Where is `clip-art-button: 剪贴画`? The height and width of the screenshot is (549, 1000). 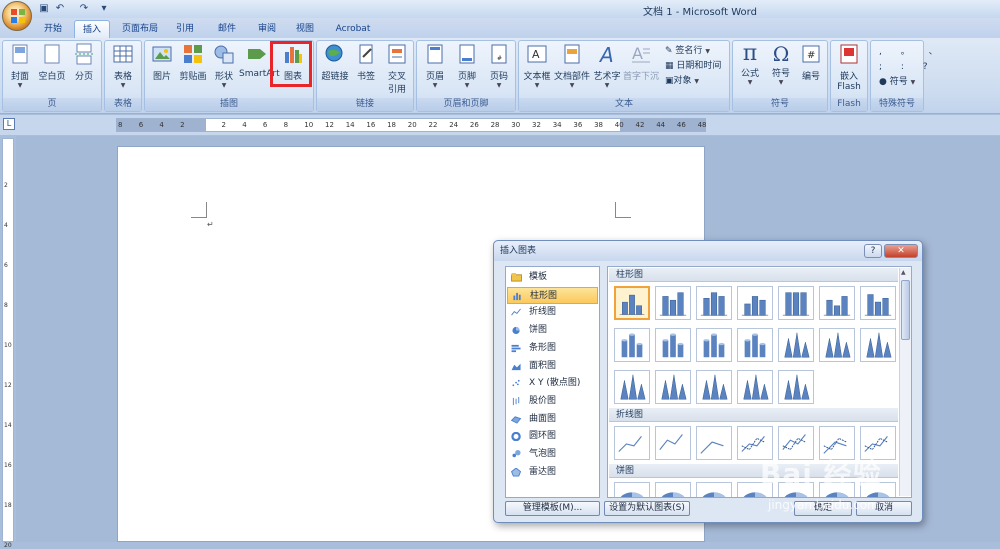
clip-art-button: 剪贴画 is located at coordinates (193, 62).